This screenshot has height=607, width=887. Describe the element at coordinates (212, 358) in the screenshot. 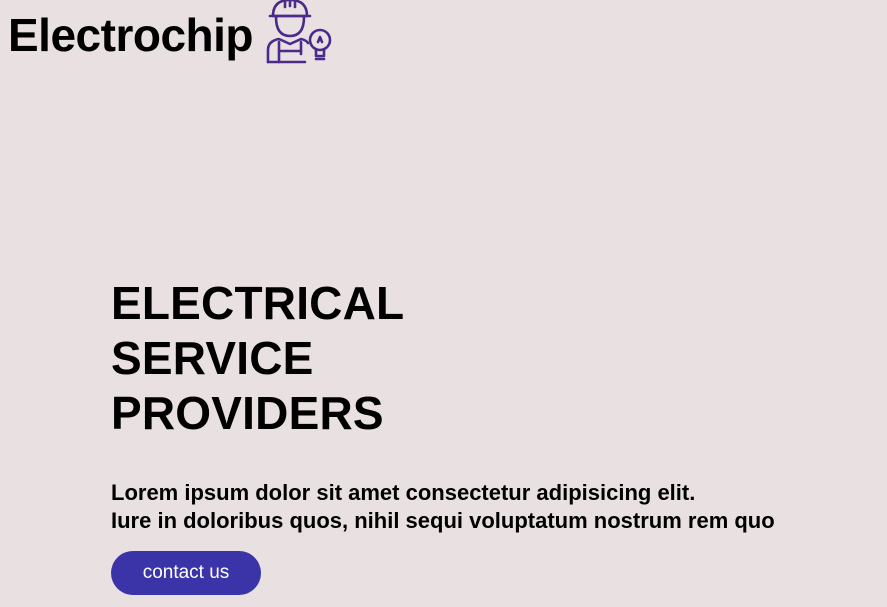

I see `hero-title-line: SERVICE` at that location.